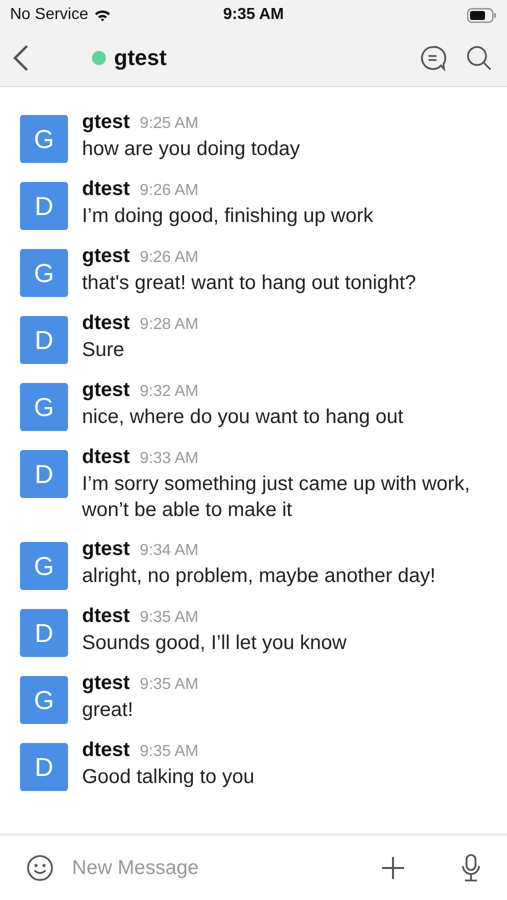 The image size is (507, 900). I want to click on message-text: great!, so click(108, 710).